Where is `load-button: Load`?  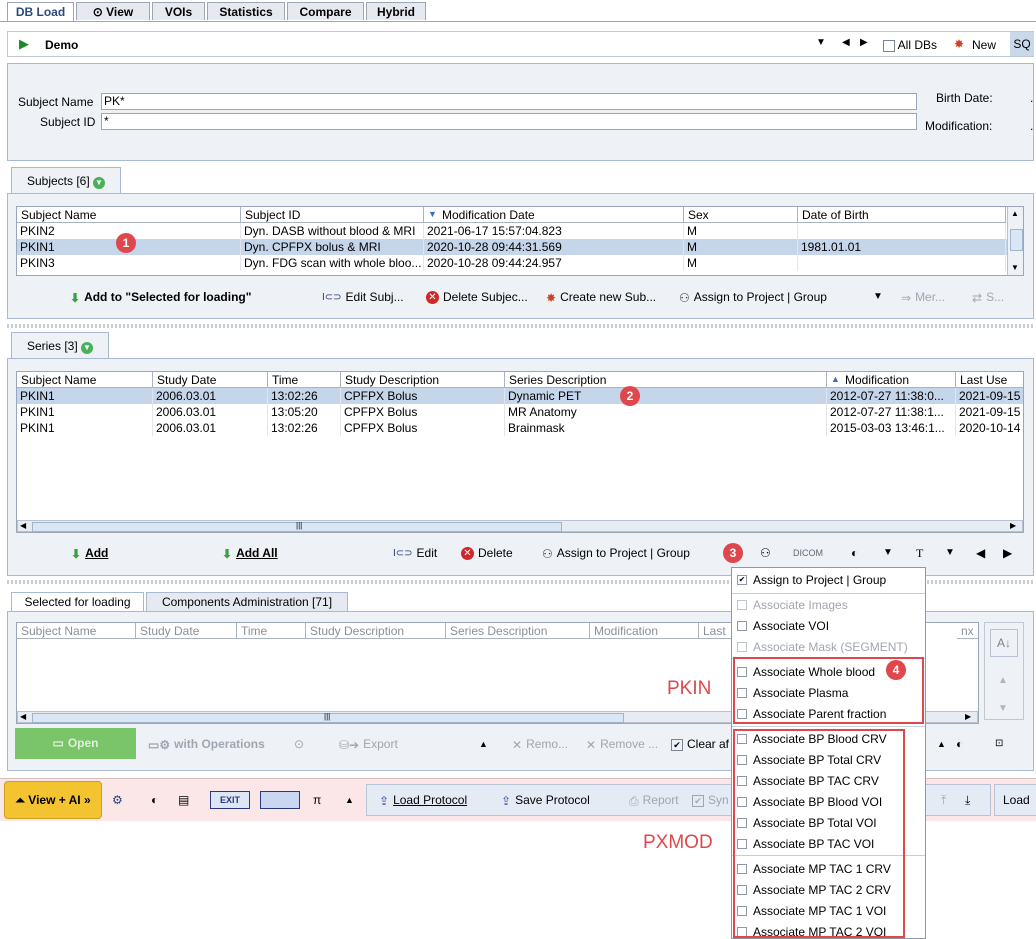 load-button: Load is located at coordinates (1015, 800).